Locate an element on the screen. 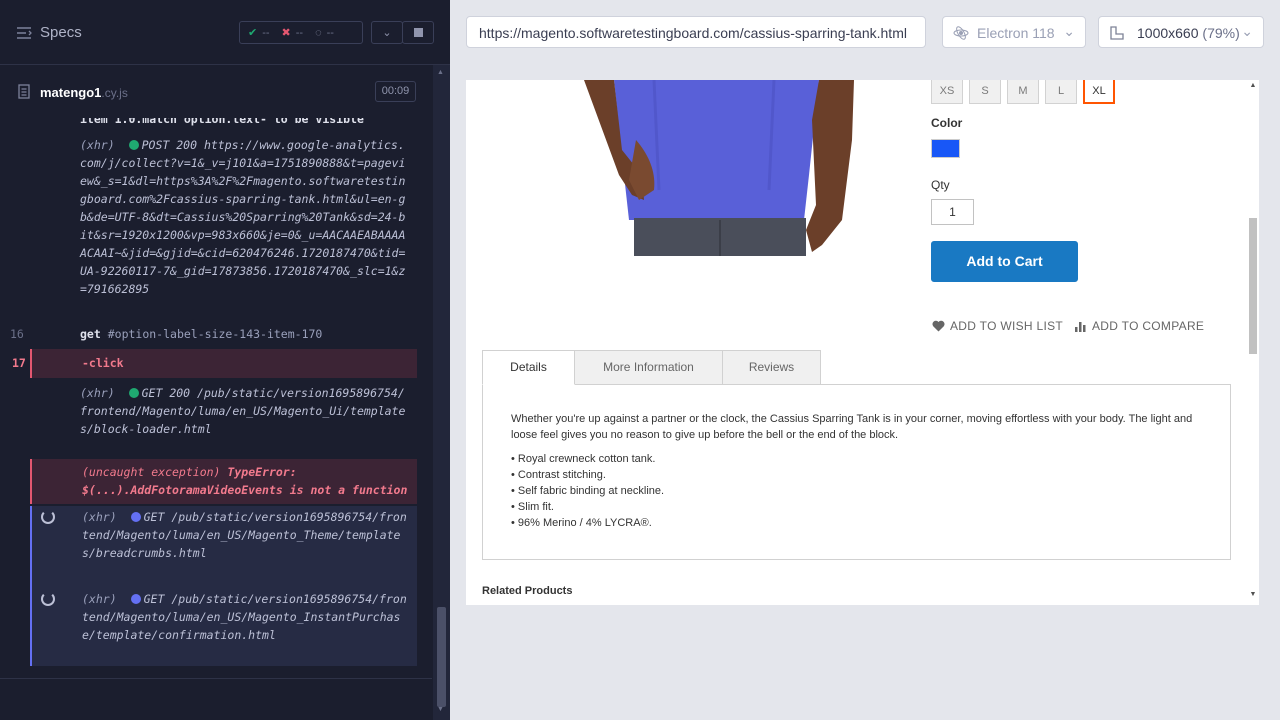 The image size is (1280, 720). log-entry-get: 16 get #option-label-size-143-item-170 is located at coordinates (213, 334).